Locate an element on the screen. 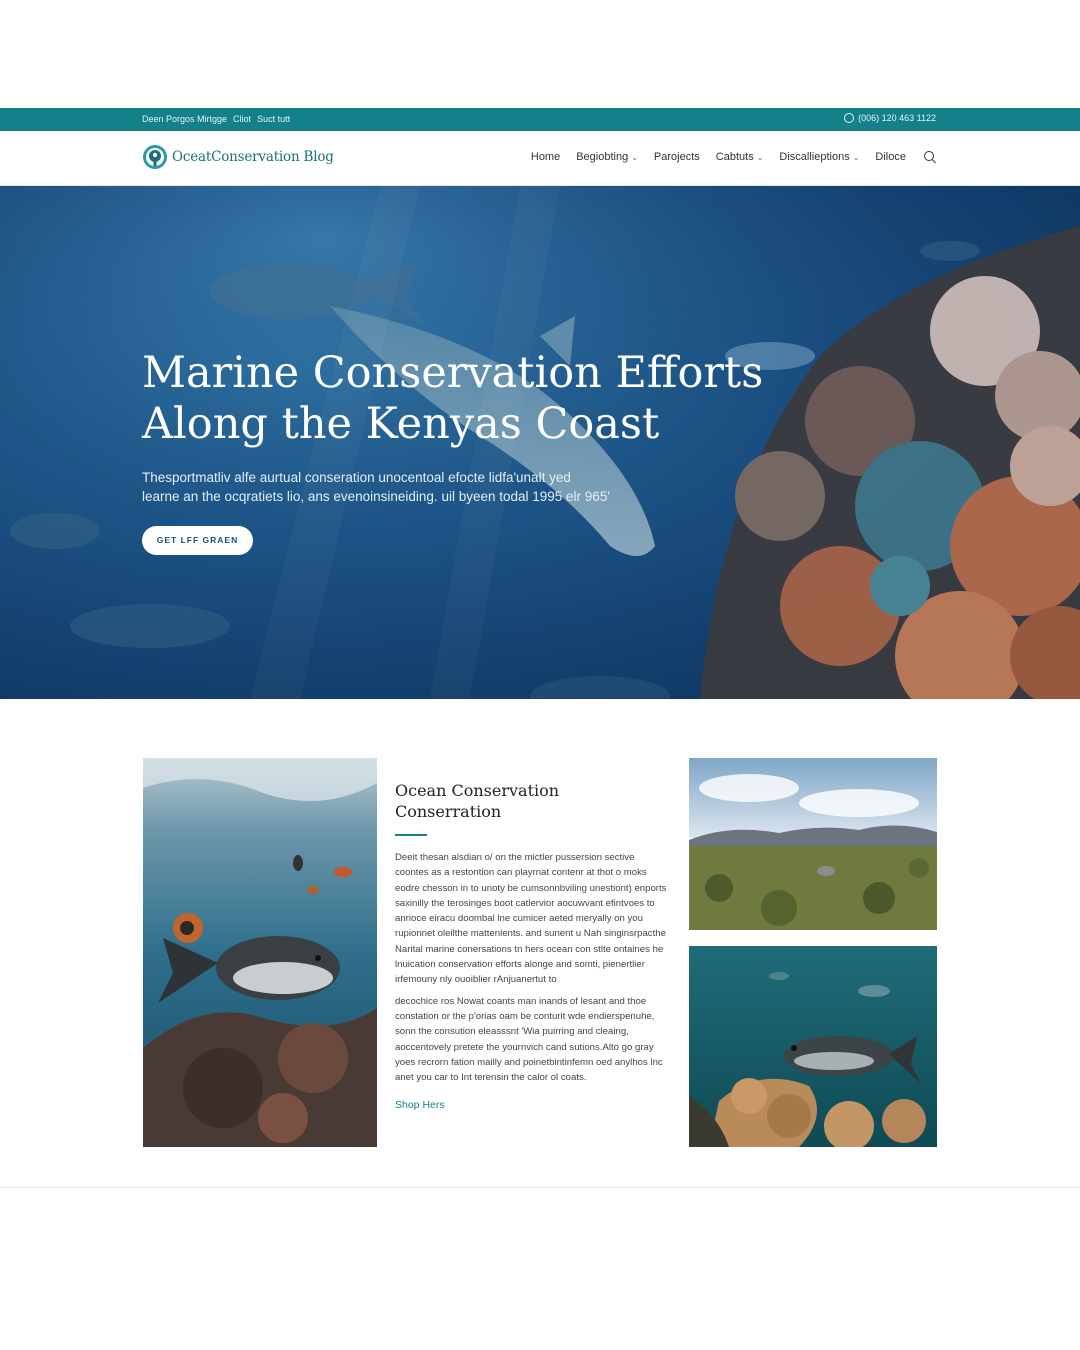  nav-item-parojects: Parojects is located at coordinates (677, 157).